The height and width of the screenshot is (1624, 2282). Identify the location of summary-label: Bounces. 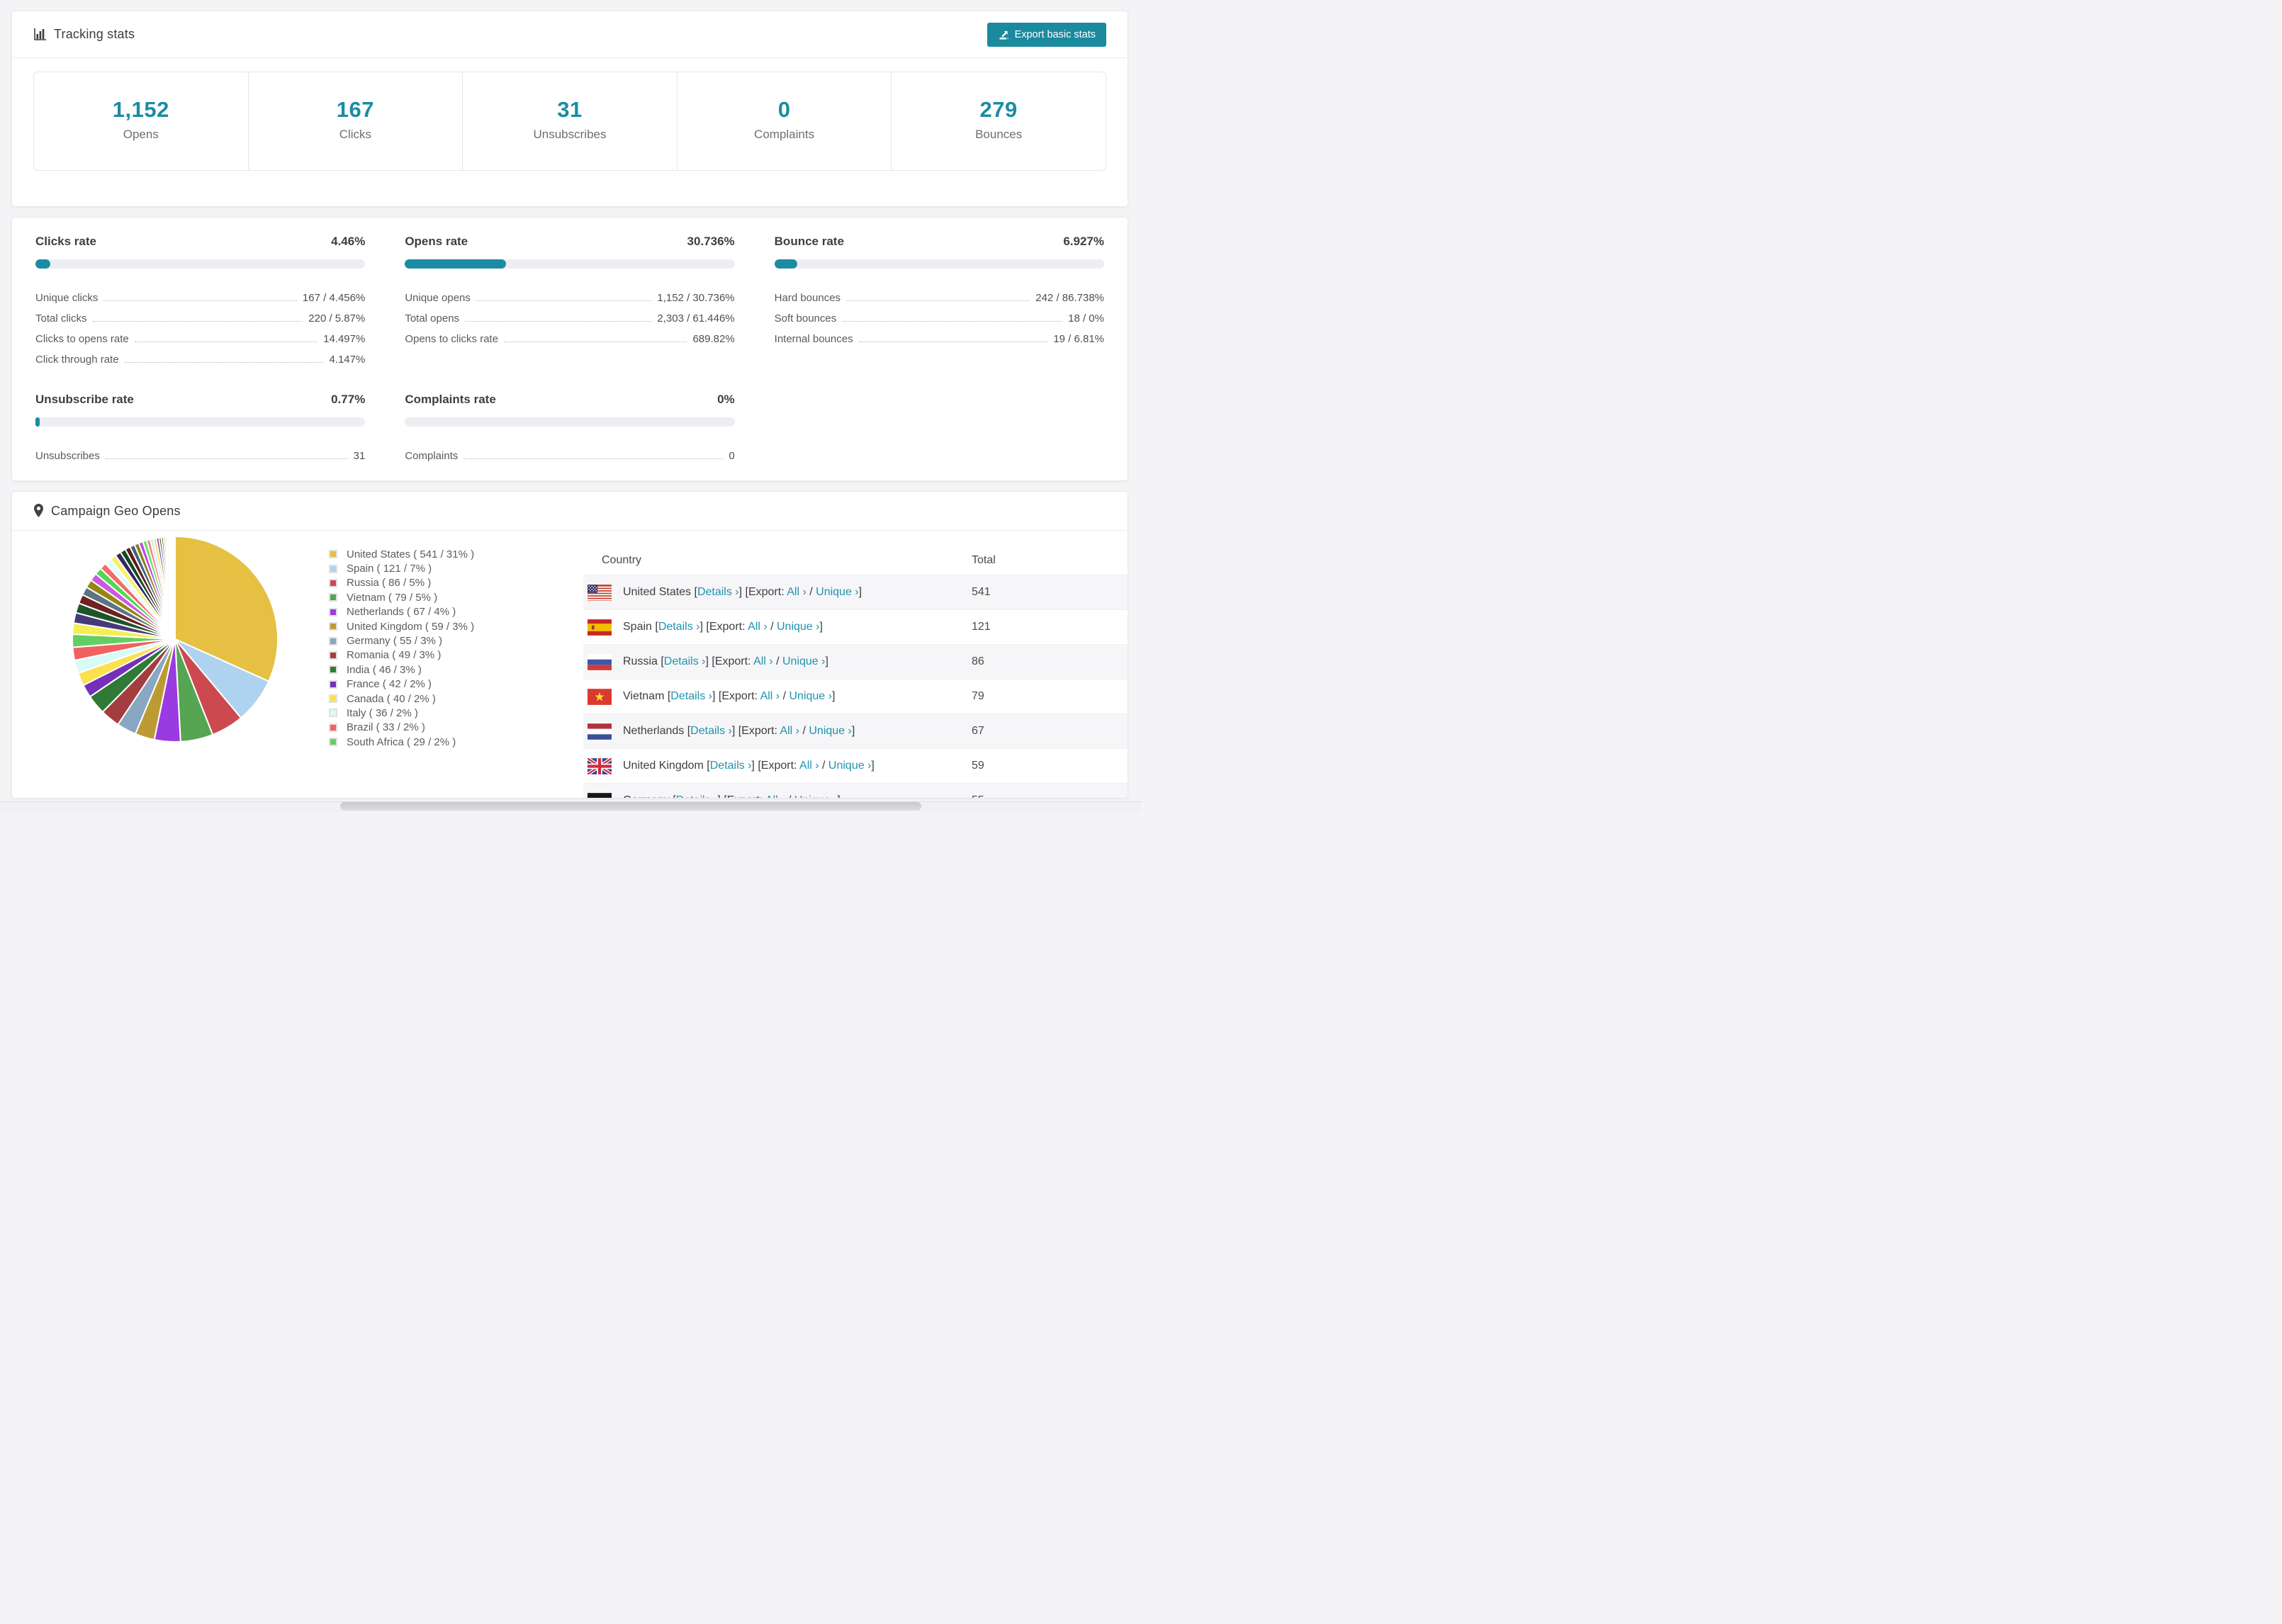
(999, 134).